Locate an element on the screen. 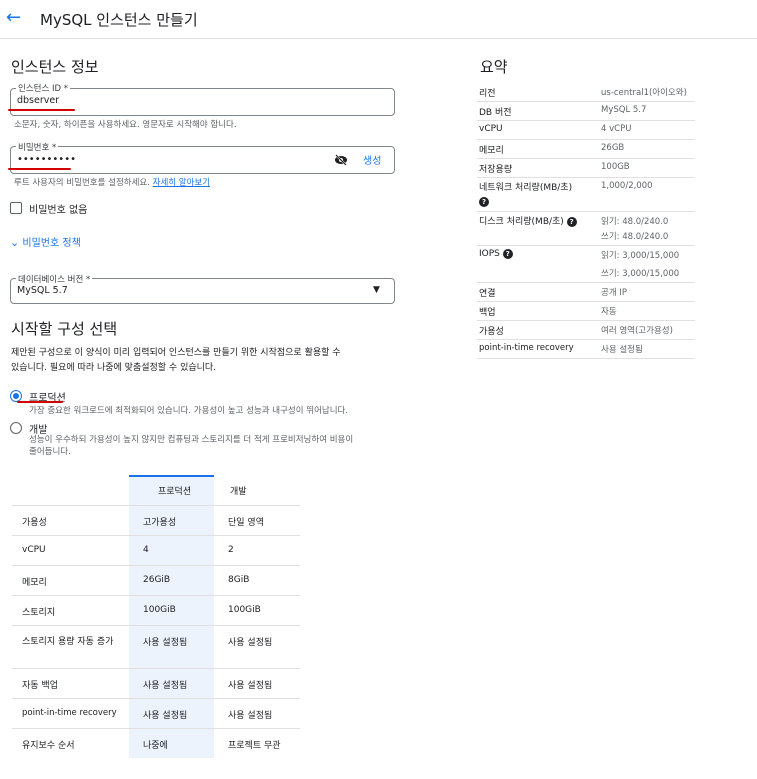  comparison-cell: 나중에 is located at coordinates (155, 746).